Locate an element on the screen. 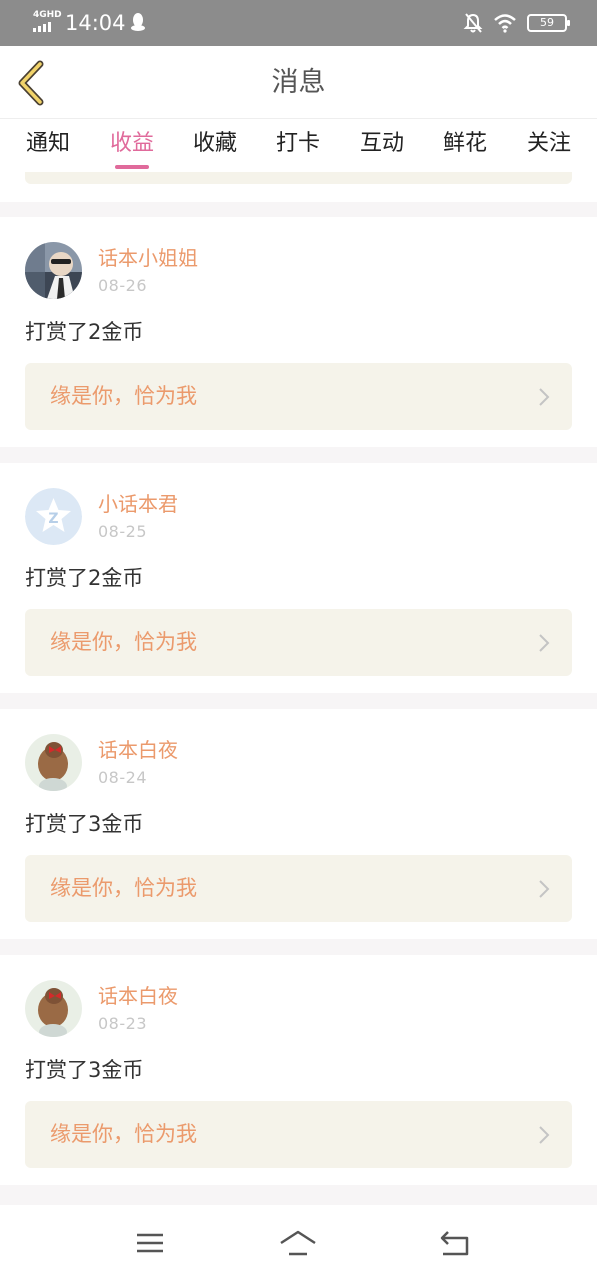 The width and height of the screenshot is (597, 1280). message-date: 08-26 is located at coordinates (122, 285).